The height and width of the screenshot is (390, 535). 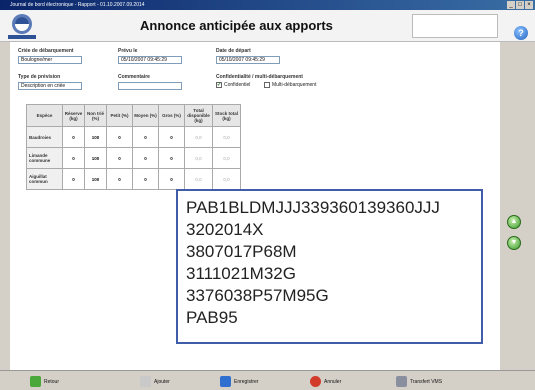 I want to click on transfert-vms-button: Transfert VMS, so click(x=419, y=381).